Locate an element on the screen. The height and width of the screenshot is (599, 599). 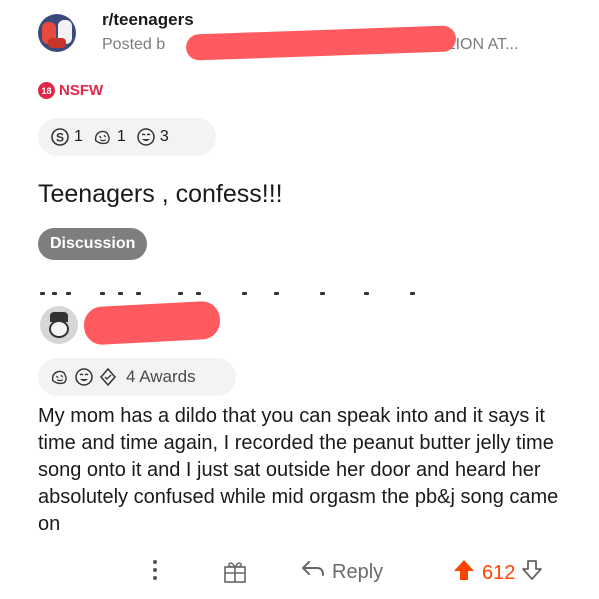
reply-button: Reply is located at coordinates (341, 572).